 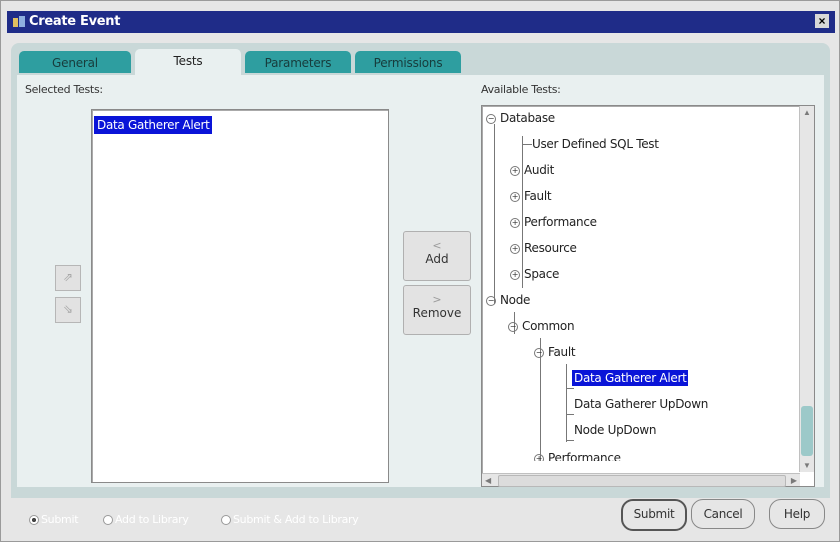 What do you see at coordinates (64, 89) in the screenshot?
I see `selected-tests-label: Selected Tests:` at bounding box center [64, 89].